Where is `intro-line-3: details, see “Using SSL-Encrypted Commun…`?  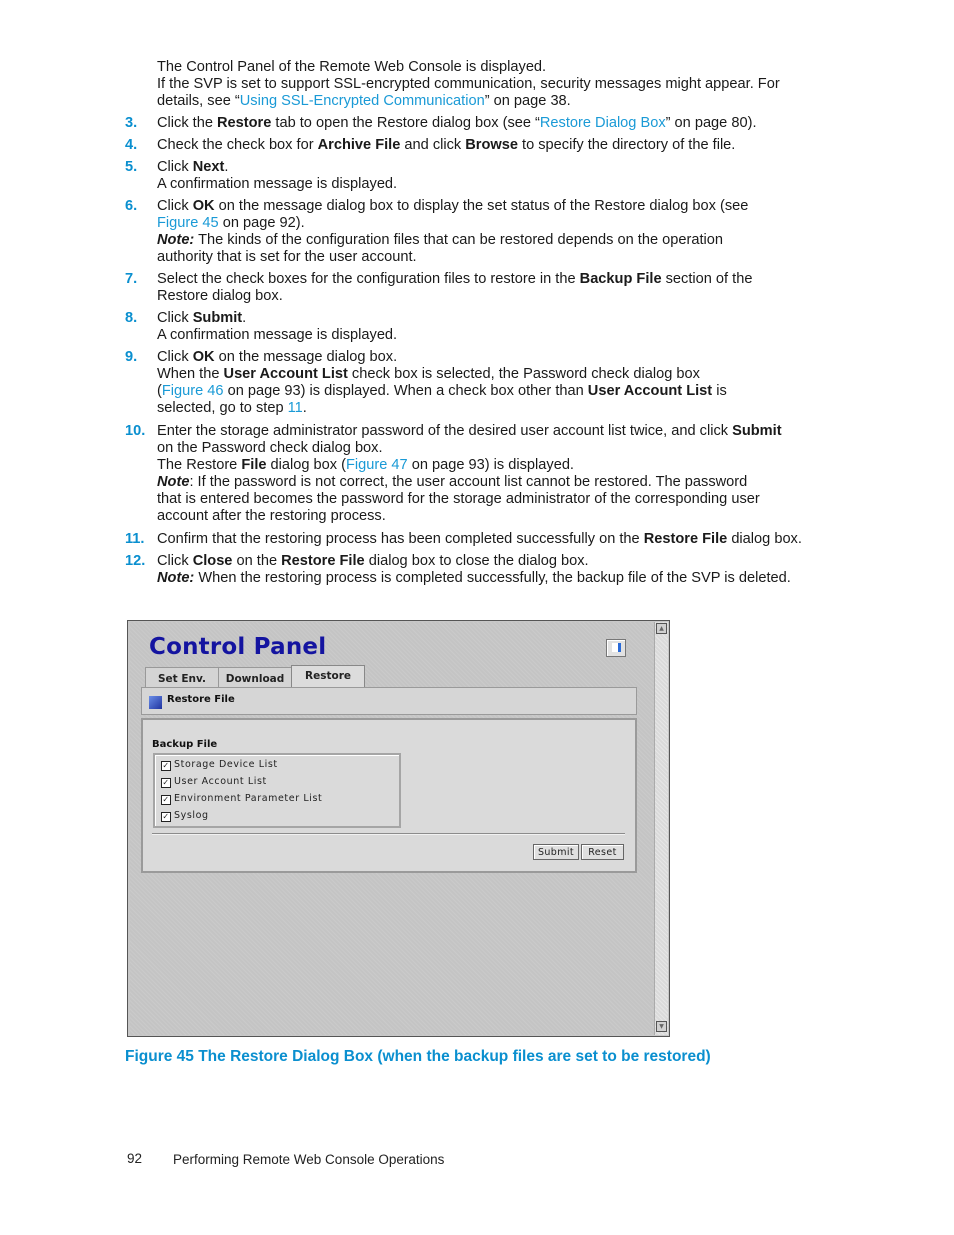
intro-line-3: details, see “Using SSL-Encrypted Commun… is located at coordinates (487, 101).